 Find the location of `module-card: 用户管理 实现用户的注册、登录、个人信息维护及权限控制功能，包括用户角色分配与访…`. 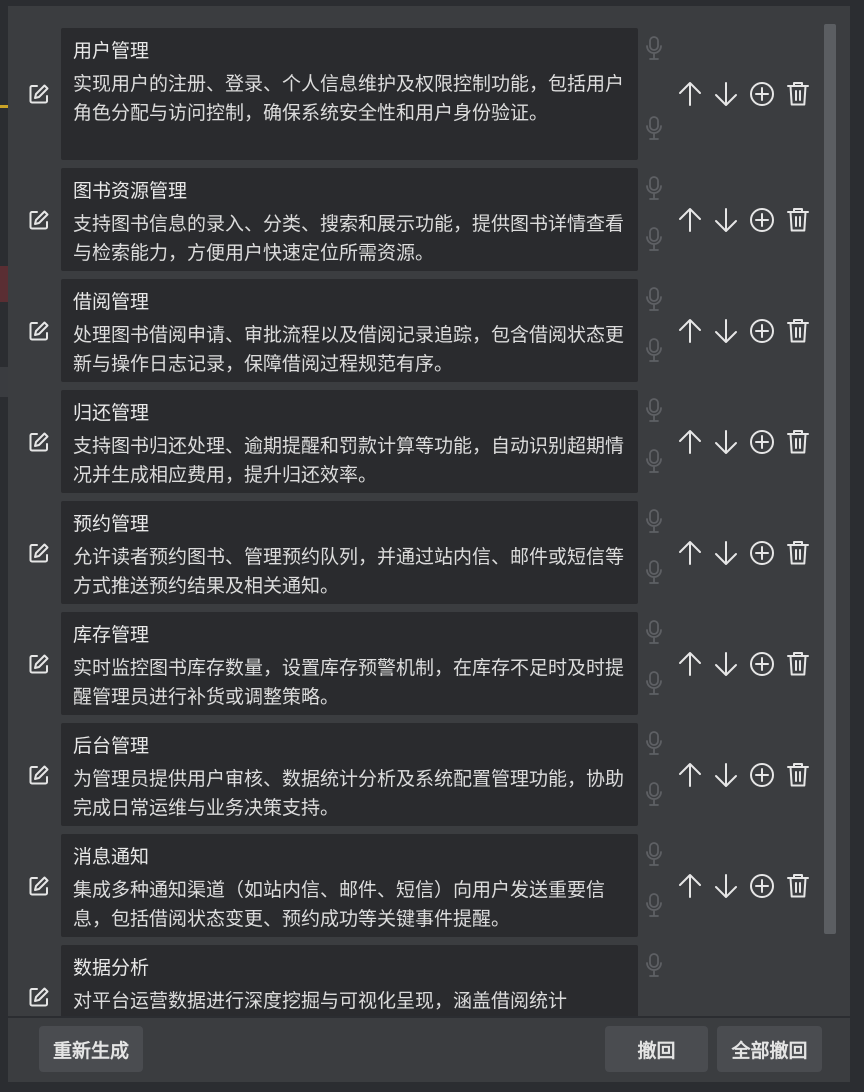

module-card: 用户管理 实现用户的注册、登录、个人信息维护及权限控制功能，包括用户角色分配与访… is located at coordinates (349, 94).